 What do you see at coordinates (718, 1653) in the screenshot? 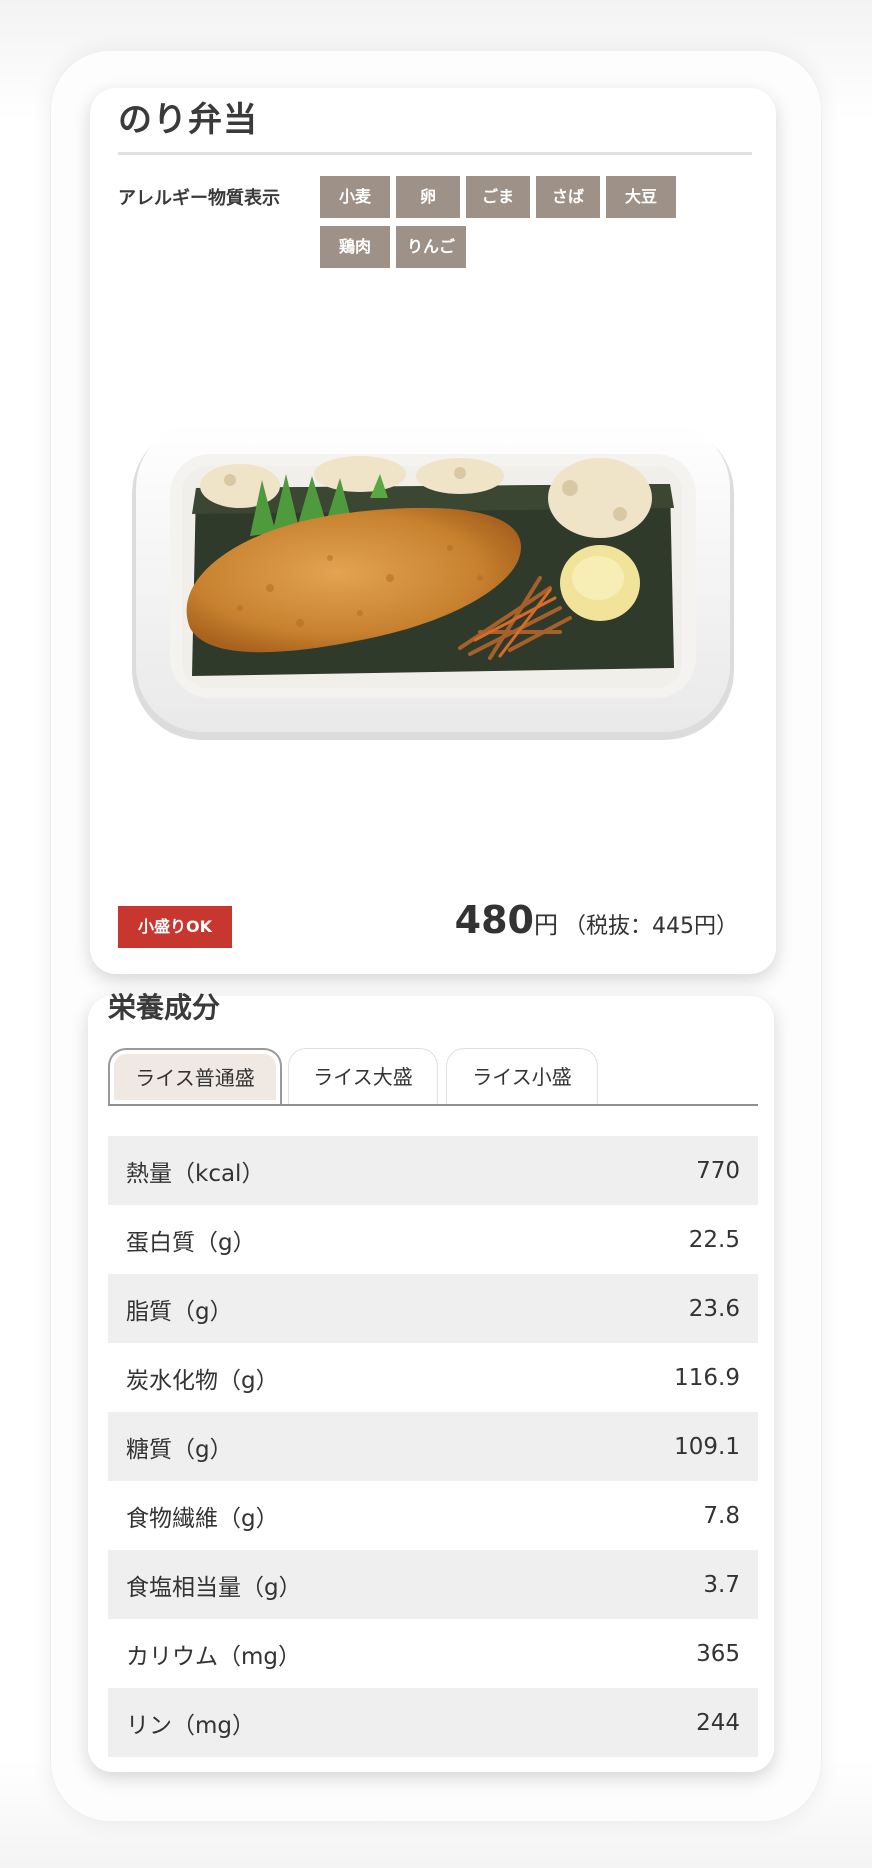
I see `nutrient-value: 365` at bounding box center [718, 1653].